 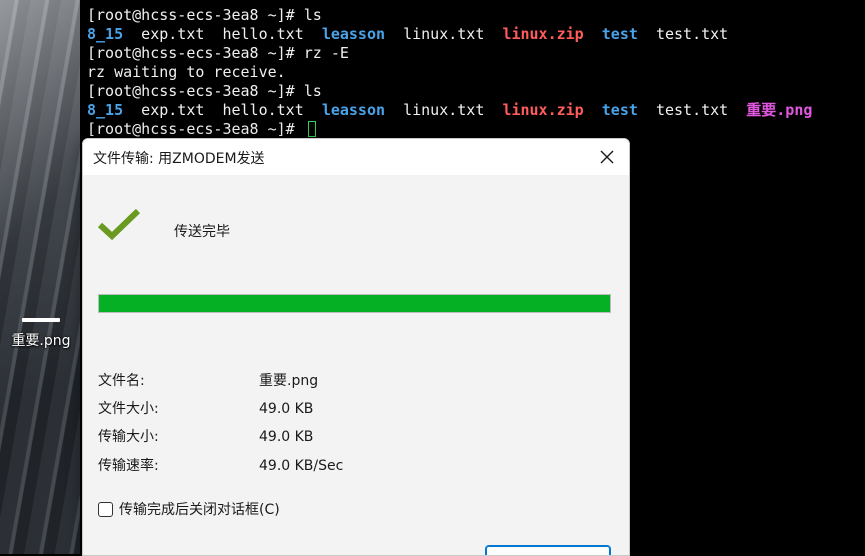 What do you see at coordinates (128, 466) in the screenshot?
I see `transfer-rate-label: 传输速率:` at bounding box center [128, 466].